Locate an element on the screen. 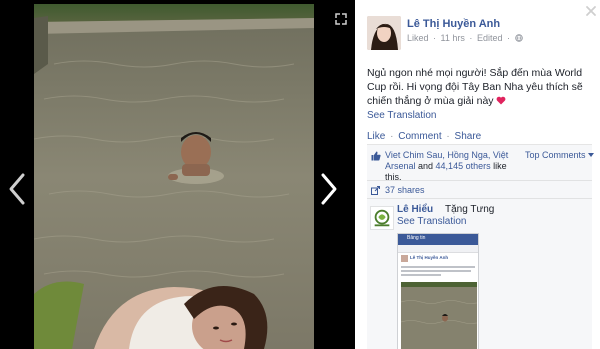 Image resolution: width=600 pixels, height=349 pixels. post-meta: Liked · 11 hrs · Edited · is located at coordinates (465, 38).